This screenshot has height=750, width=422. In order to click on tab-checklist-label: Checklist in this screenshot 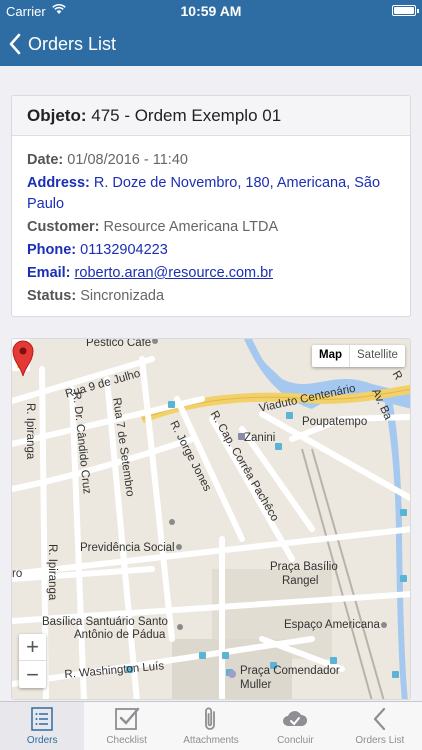, I will do `click(126, 740)`.